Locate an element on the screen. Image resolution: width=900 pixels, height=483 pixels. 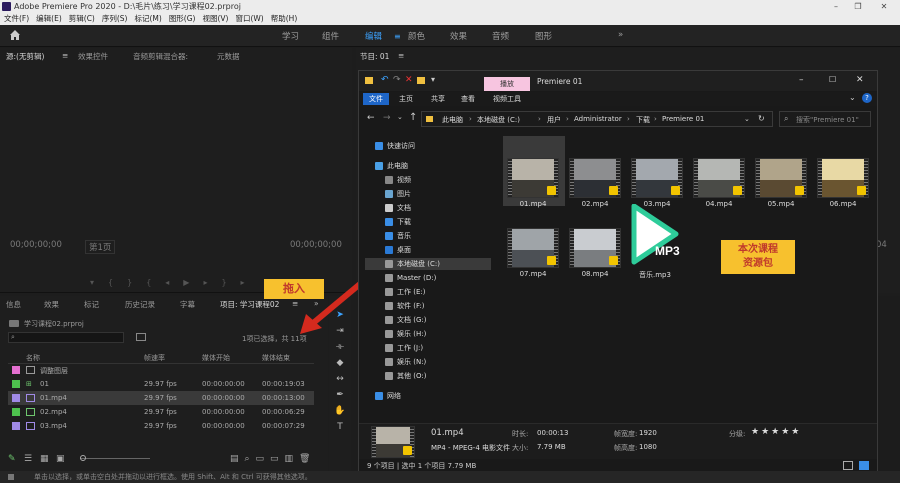
slip-tool-icon: ↔ is located at coordinates (340, 379).